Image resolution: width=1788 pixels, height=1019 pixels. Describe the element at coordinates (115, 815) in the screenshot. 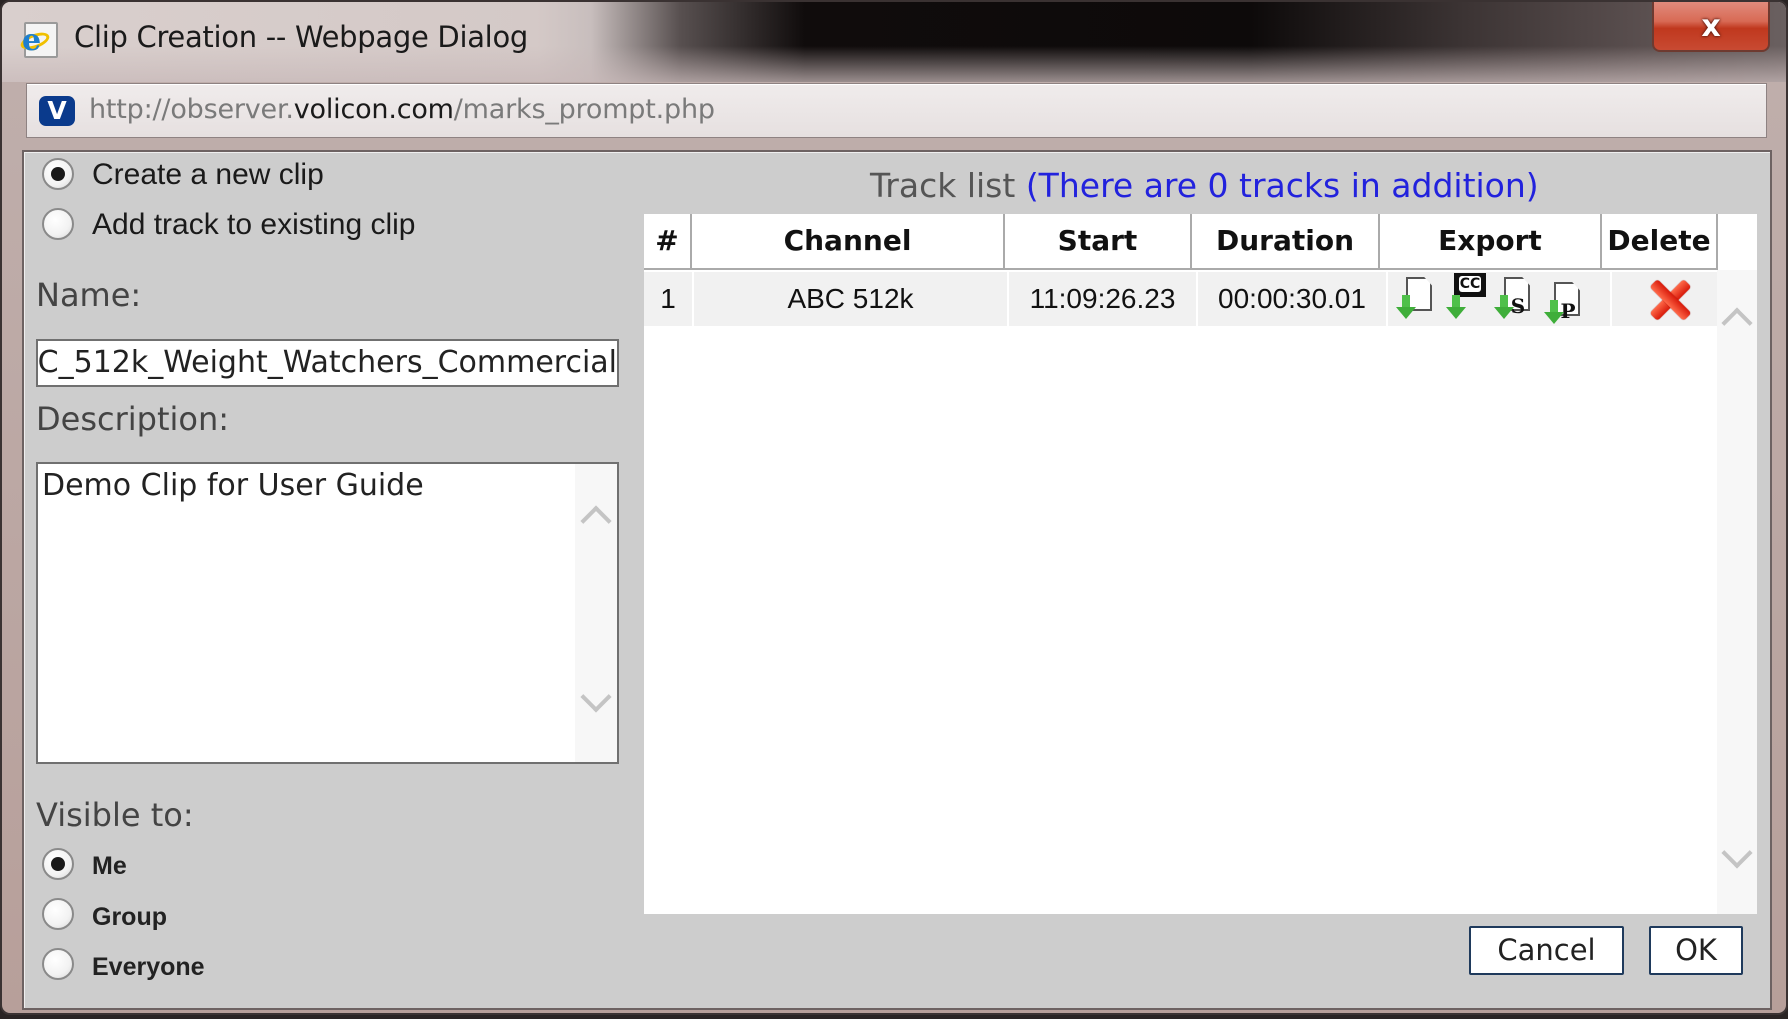

I see `visible-to-label: Visible to:` at that location.